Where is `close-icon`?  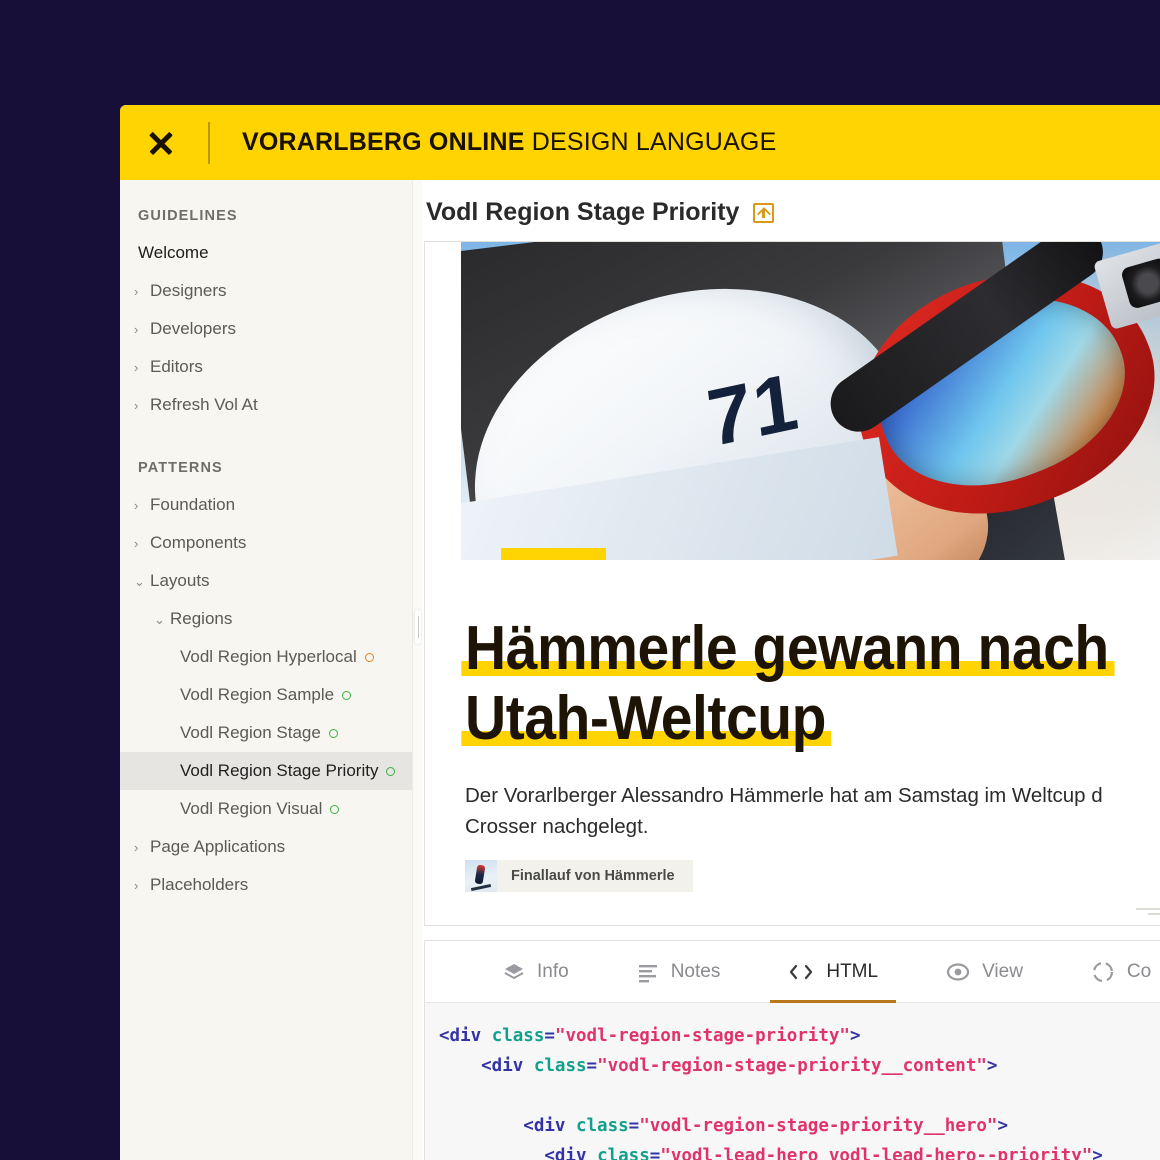
close-icon is located at coordinates (161, 143).